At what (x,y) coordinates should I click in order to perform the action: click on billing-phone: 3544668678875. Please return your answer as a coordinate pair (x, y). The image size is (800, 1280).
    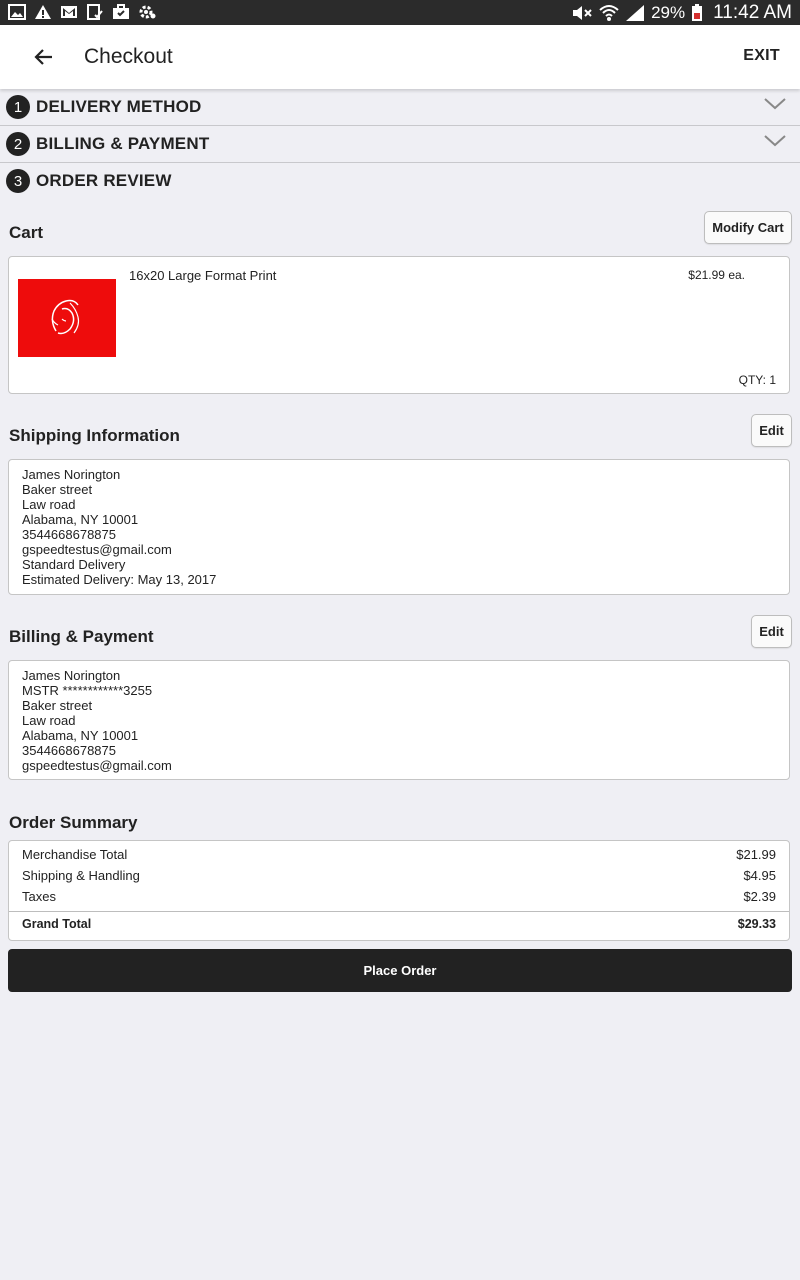
    Looking at the image, I should click on (69, 750).